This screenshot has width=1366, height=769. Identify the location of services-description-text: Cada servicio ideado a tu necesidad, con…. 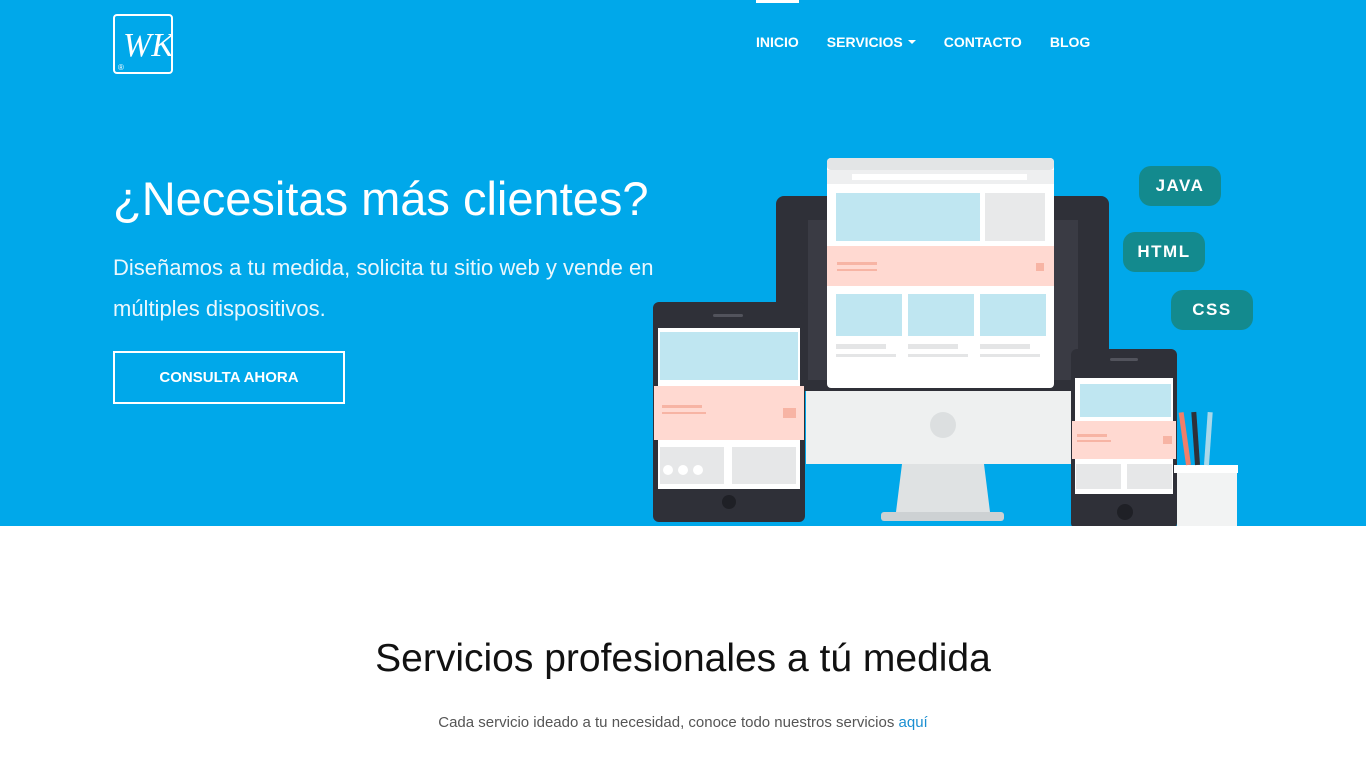
(666, 722).